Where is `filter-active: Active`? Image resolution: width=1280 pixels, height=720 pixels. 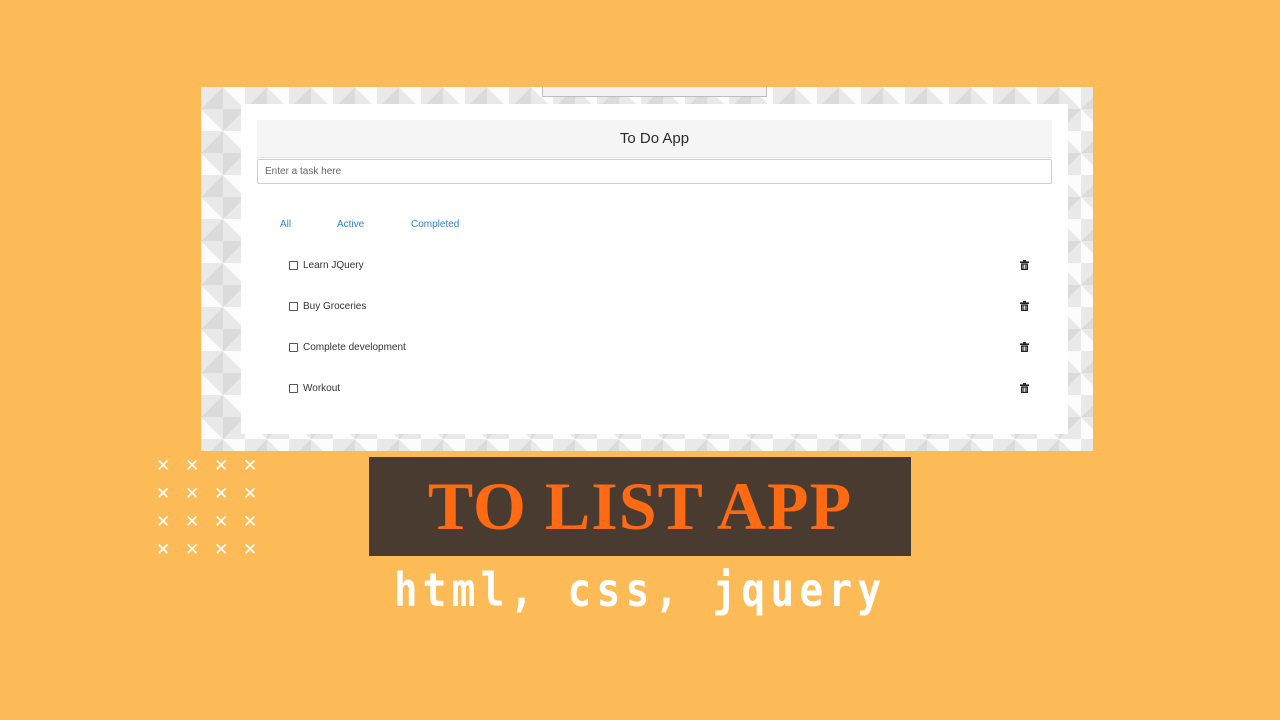
filter-active: Active is located at coordinates (350, 224).